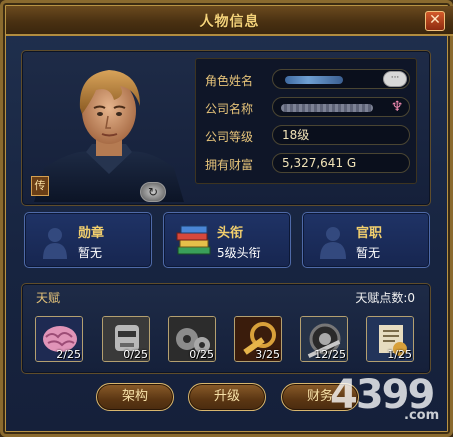 Image resolution: width=453 pixels, height=437 pixels. What do you see at coordinates (258, 339) in the screenshot?
I see `talent-skill-4: 3/25` at bounding box center [258, 339].